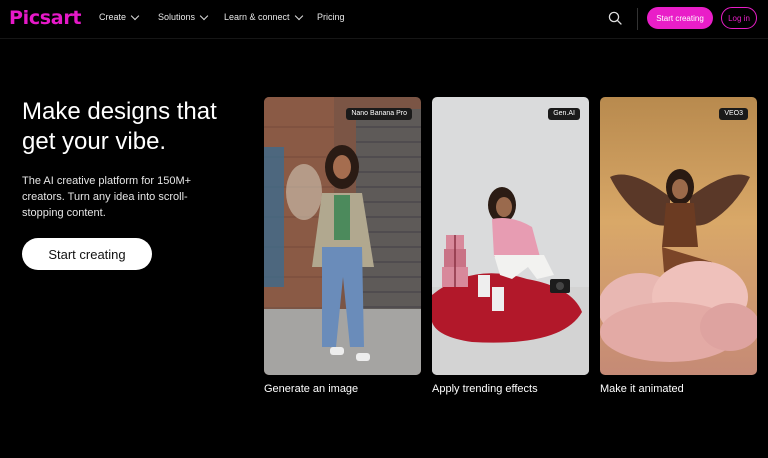 Image resolution: width=768 pixels, height=458 pixels. Describe the element at coordinates (733, 114) in the screenshot. I see `model-badge: VEO3` at that location.